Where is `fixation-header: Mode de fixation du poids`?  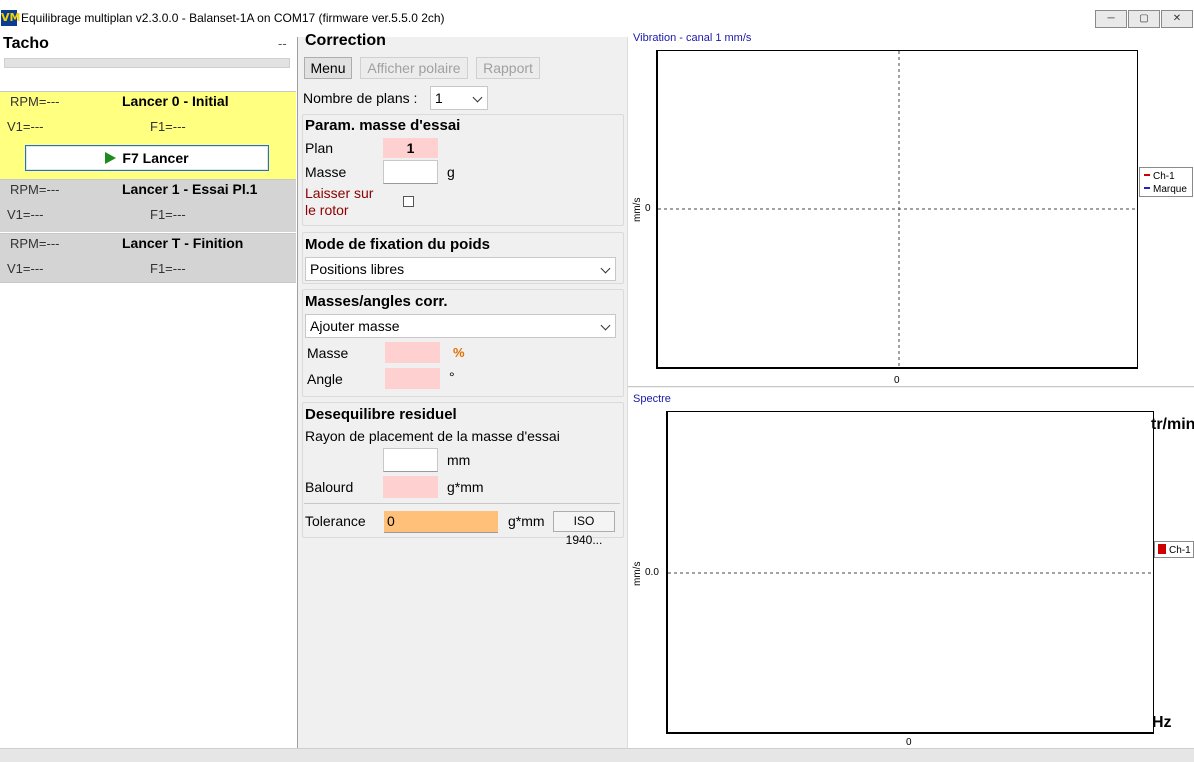
fixation-header: Mode de fixation du poids is located at coordinates (397, 244).